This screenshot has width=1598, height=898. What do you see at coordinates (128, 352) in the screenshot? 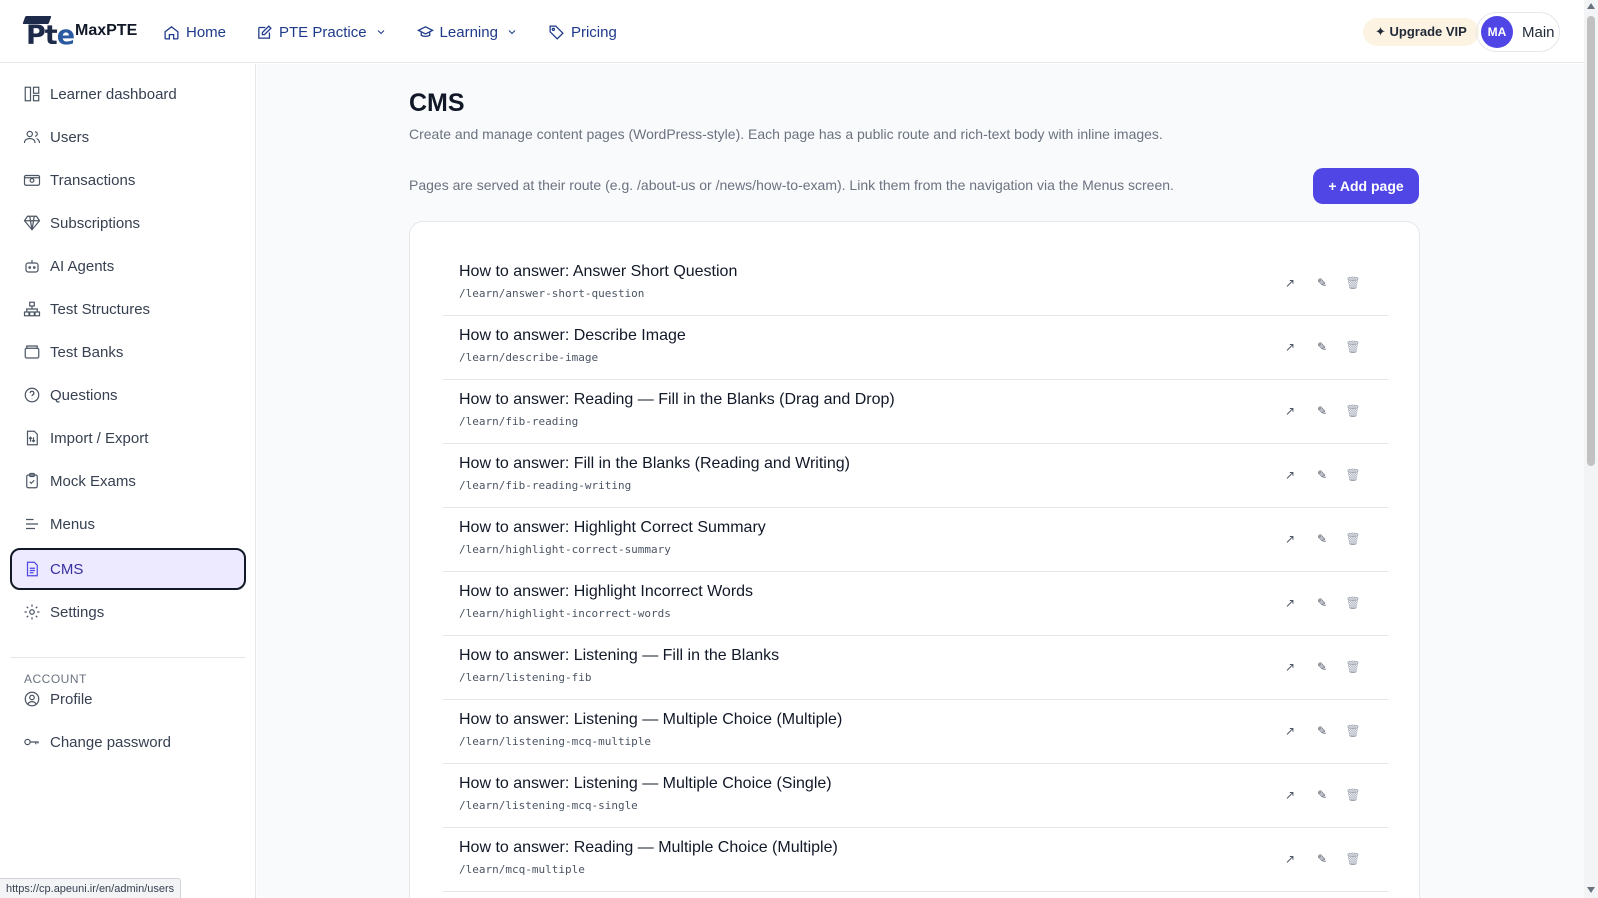
I see `sidebar-item-test-banks: Test Banks` at bounding box center [128, 352].